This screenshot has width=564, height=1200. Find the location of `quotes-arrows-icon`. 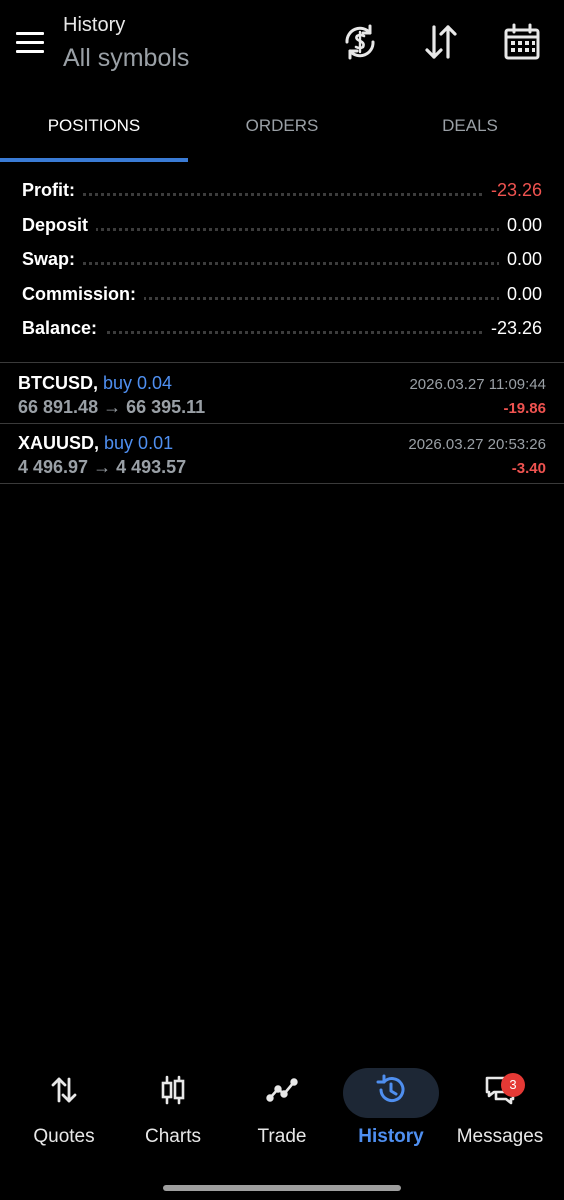

quotes-arrows-icon is located at coordinates (64, 1090).